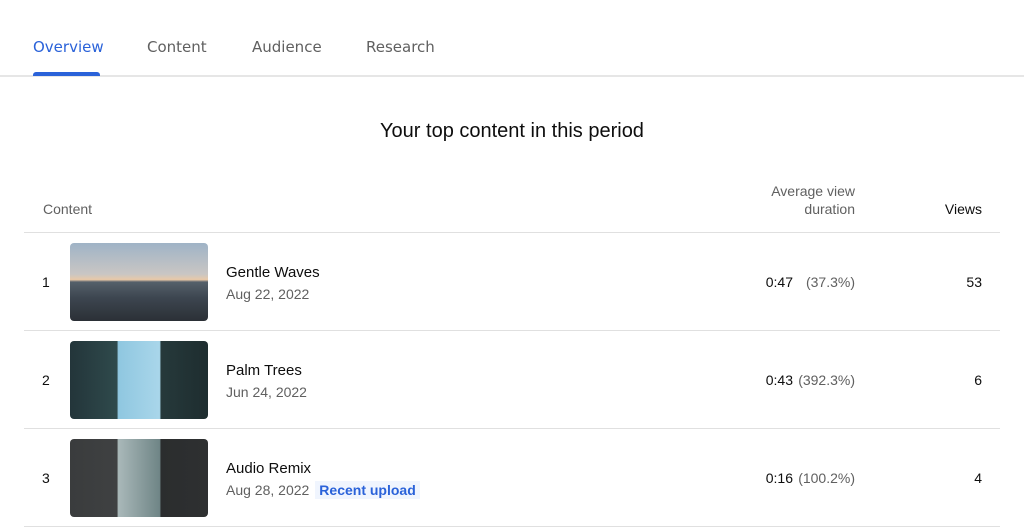 This screenshot has width=1024, height=527. What do you see at coordinates (826, 380) in the screenshot?
I see `avg-percent: (392.3%)` at bounding box center [826, 380].